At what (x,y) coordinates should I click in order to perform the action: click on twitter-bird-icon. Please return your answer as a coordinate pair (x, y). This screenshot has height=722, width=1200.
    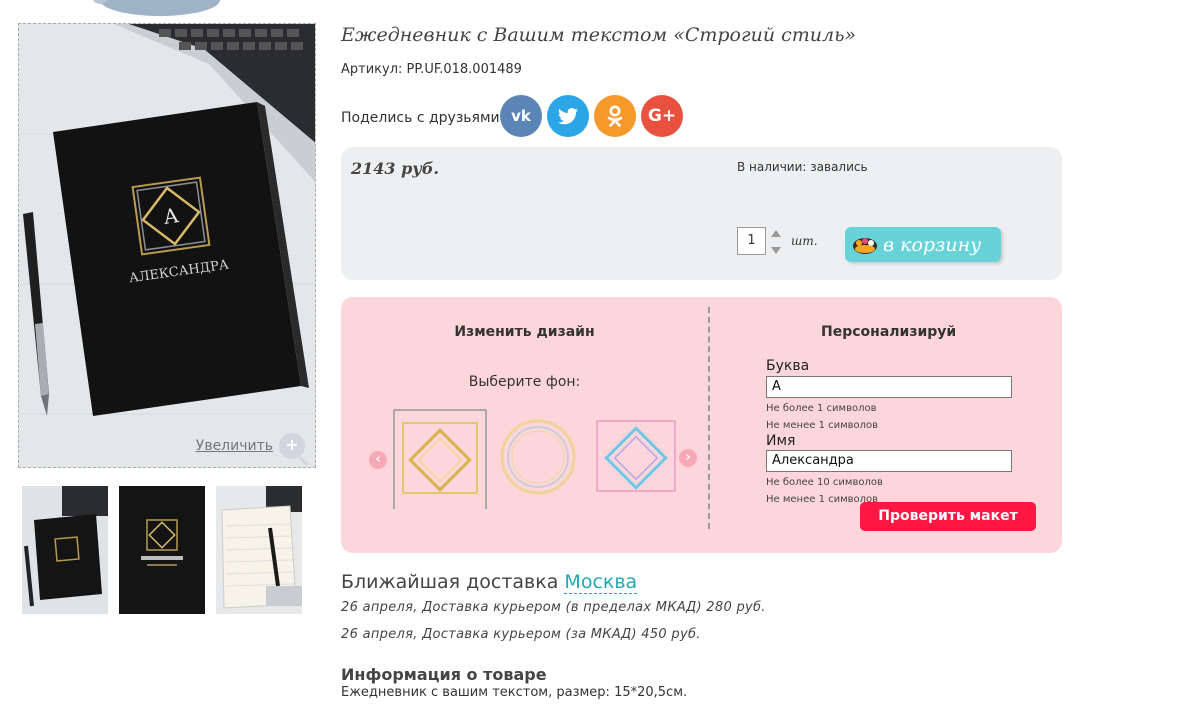
    Looking at the image, I should click on (568, 115).